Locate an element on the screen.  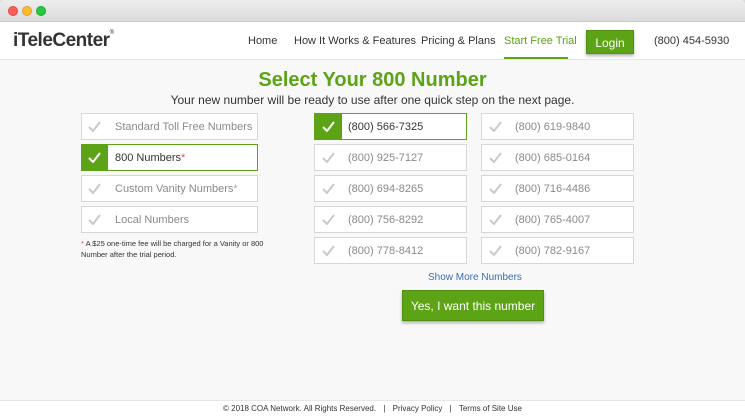
number-option: (800) 925-7127 is located at coordinates (390, 157).